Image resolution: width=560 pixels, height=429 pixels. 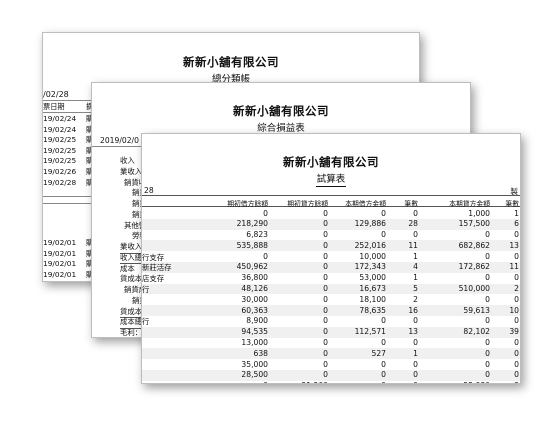 What do you see at coordinates (370, 245) in the screenshot?
I see `amount-cell: 252,016` at bounding box center [370, 245].